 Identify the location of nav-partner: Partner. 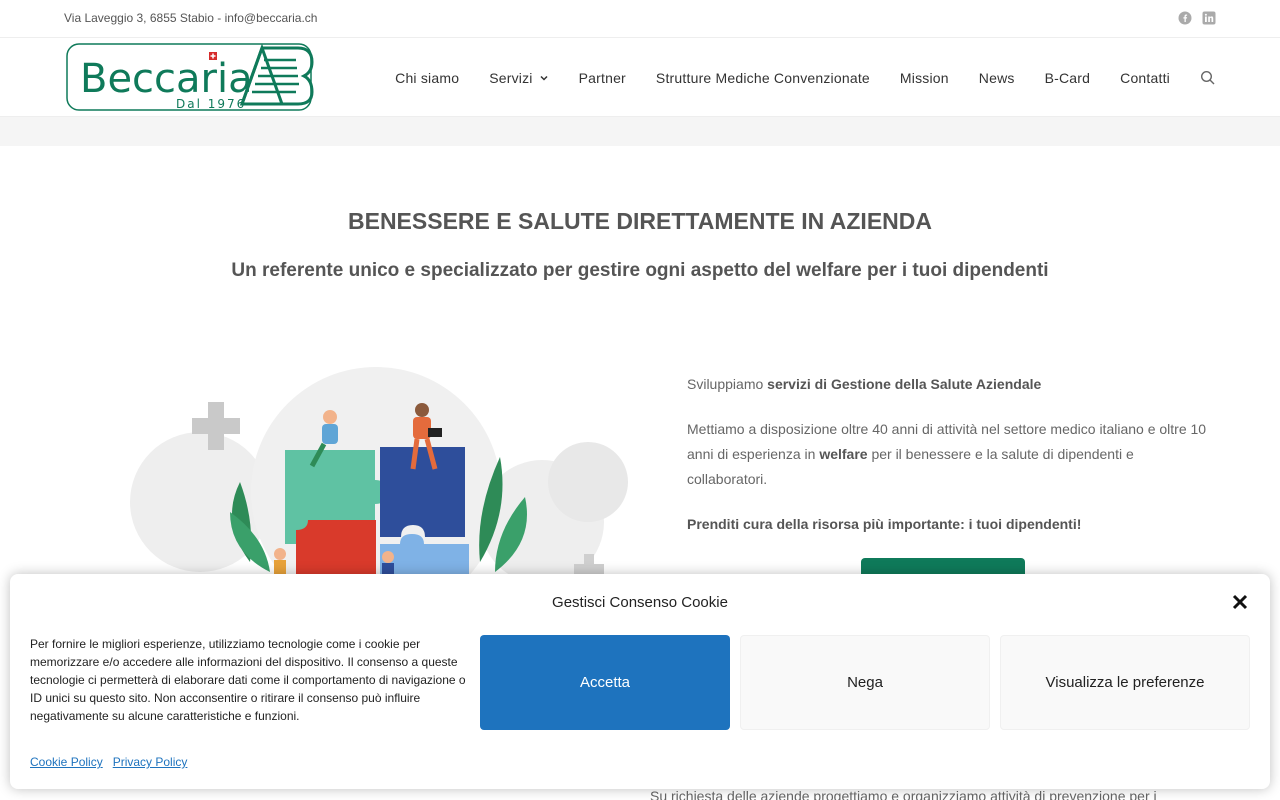
(602, 78).